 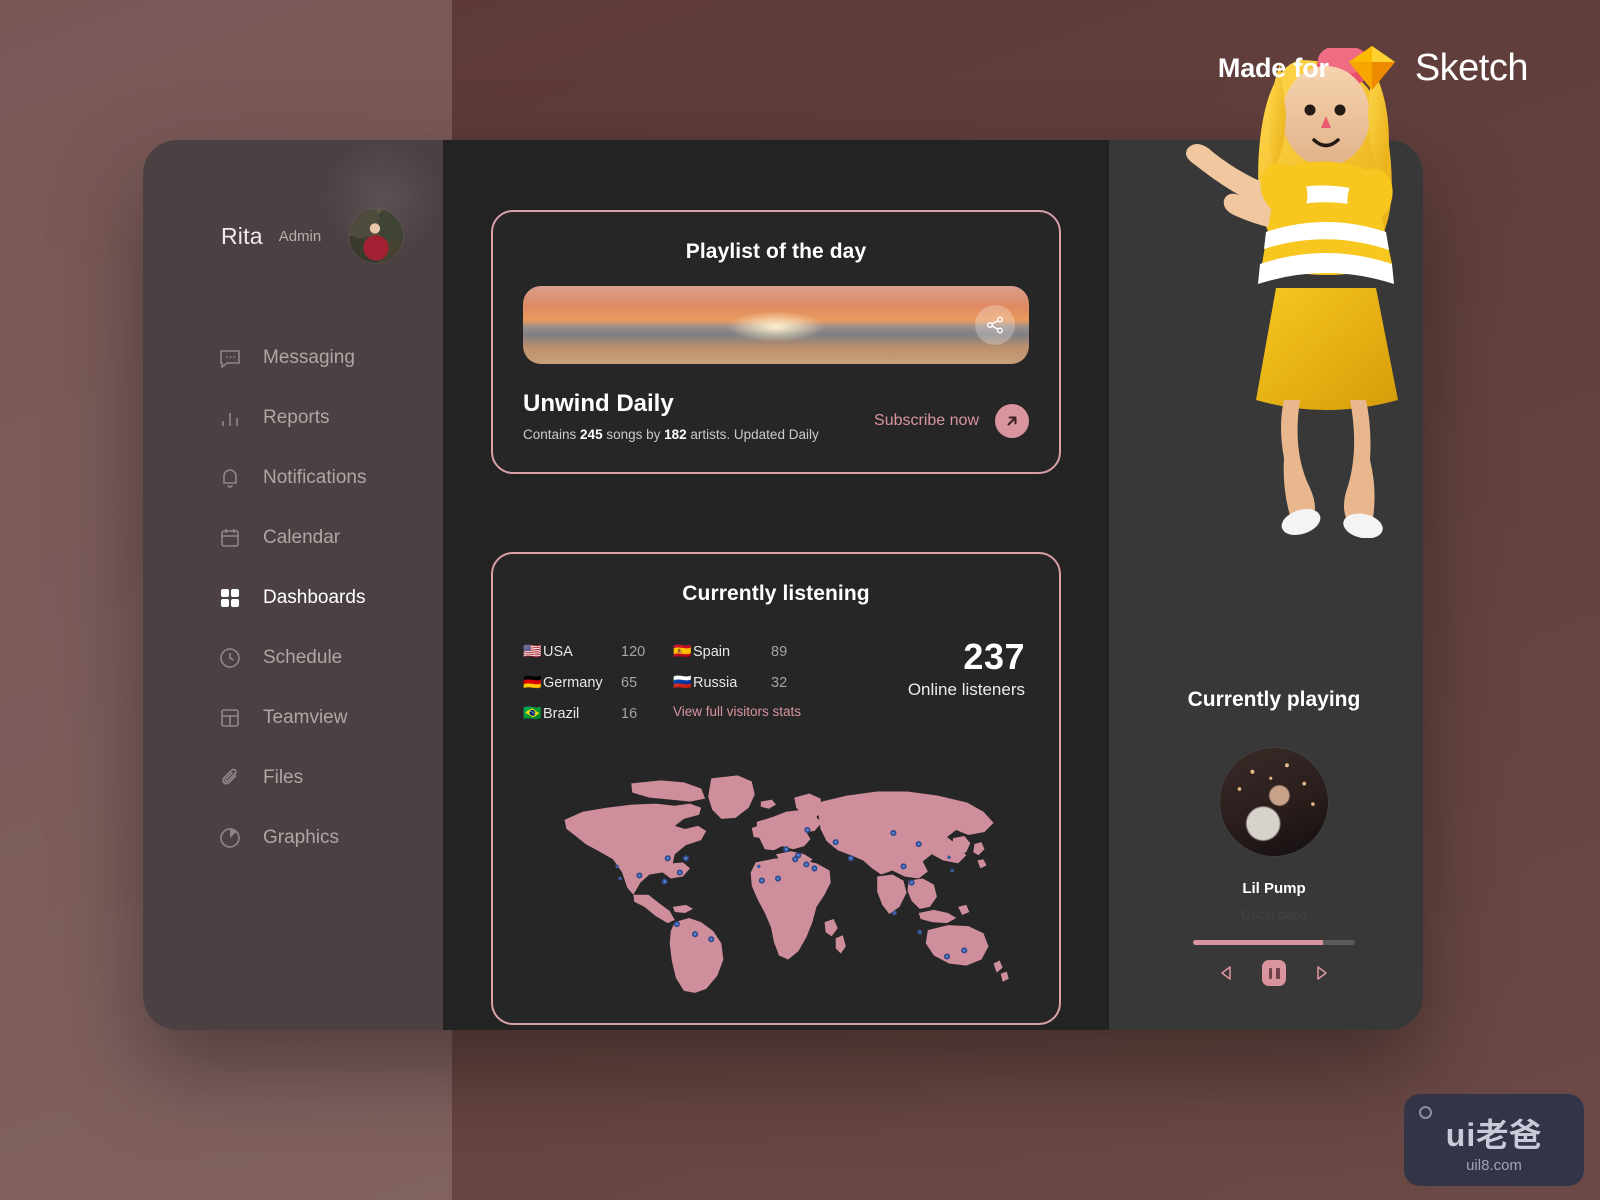 I want to click on previous-icon, so click(x=1226, y=973).